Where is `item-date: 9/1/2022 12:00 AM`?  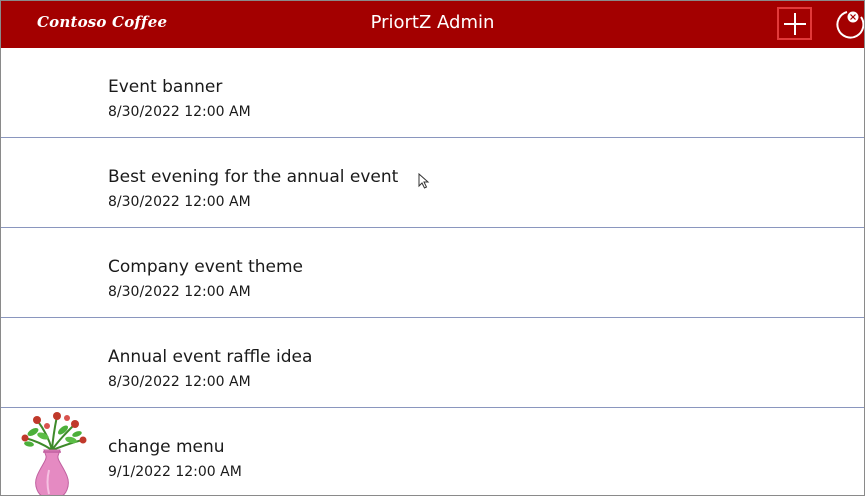 item-date: 9/1/2022 12:00 AM is located at coordinates (175, 472).